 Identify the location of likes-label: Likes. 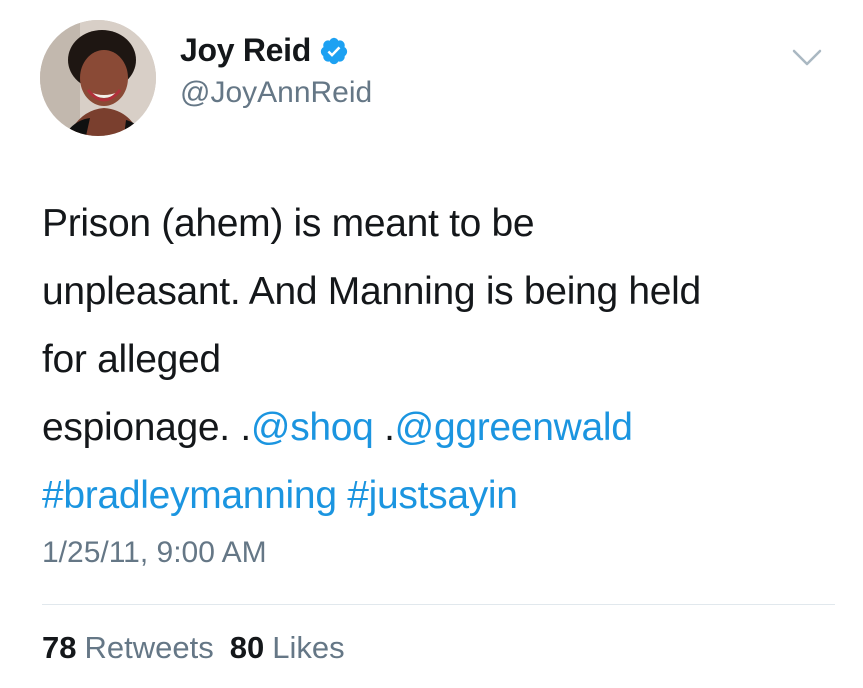
(308, 647).